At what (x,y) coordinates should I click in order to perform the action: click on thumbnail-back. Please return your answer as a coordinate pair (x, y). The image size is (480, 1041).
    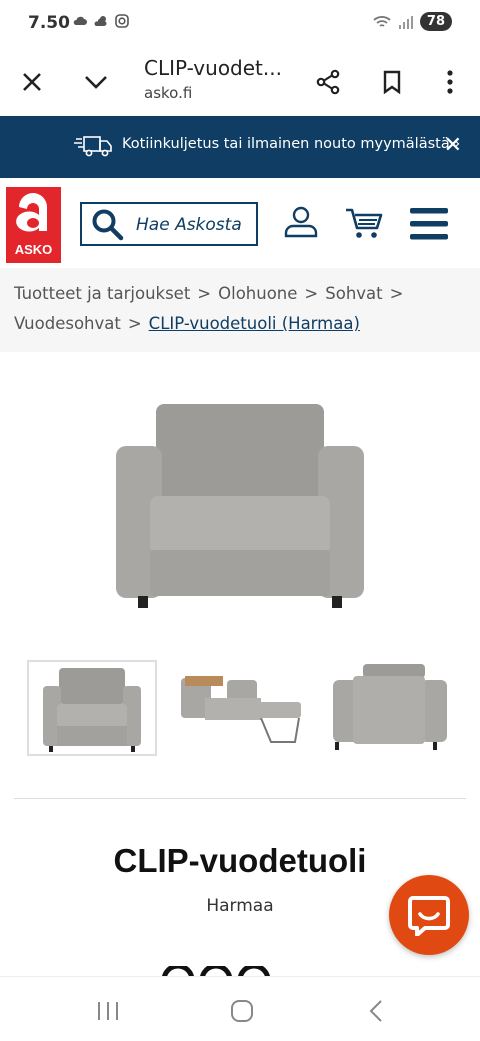
    Looking at the image, I should click on (390, 708).